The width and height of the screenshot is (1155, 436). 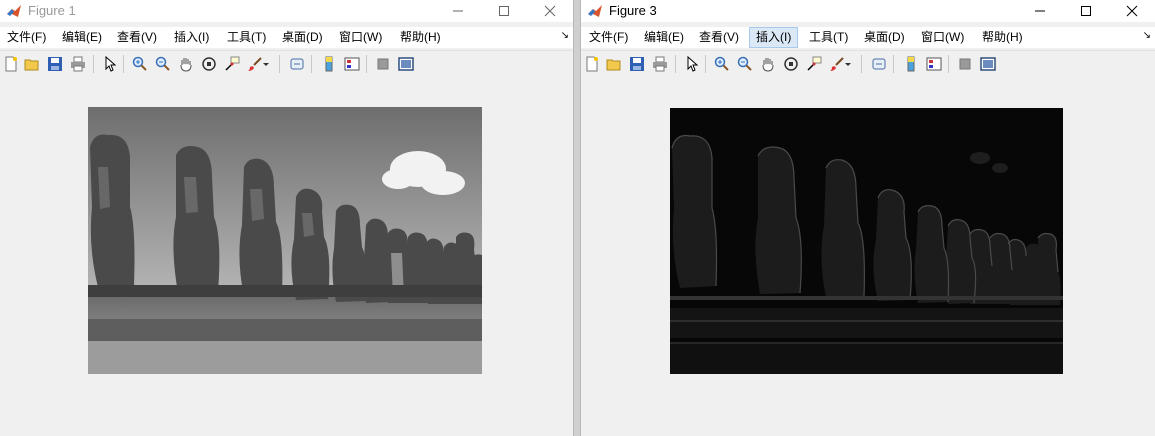 What do you see at coordinates (633, 10) in the screenshot?
I see `window-title: Figure 3` at bounding box center [633, 10].